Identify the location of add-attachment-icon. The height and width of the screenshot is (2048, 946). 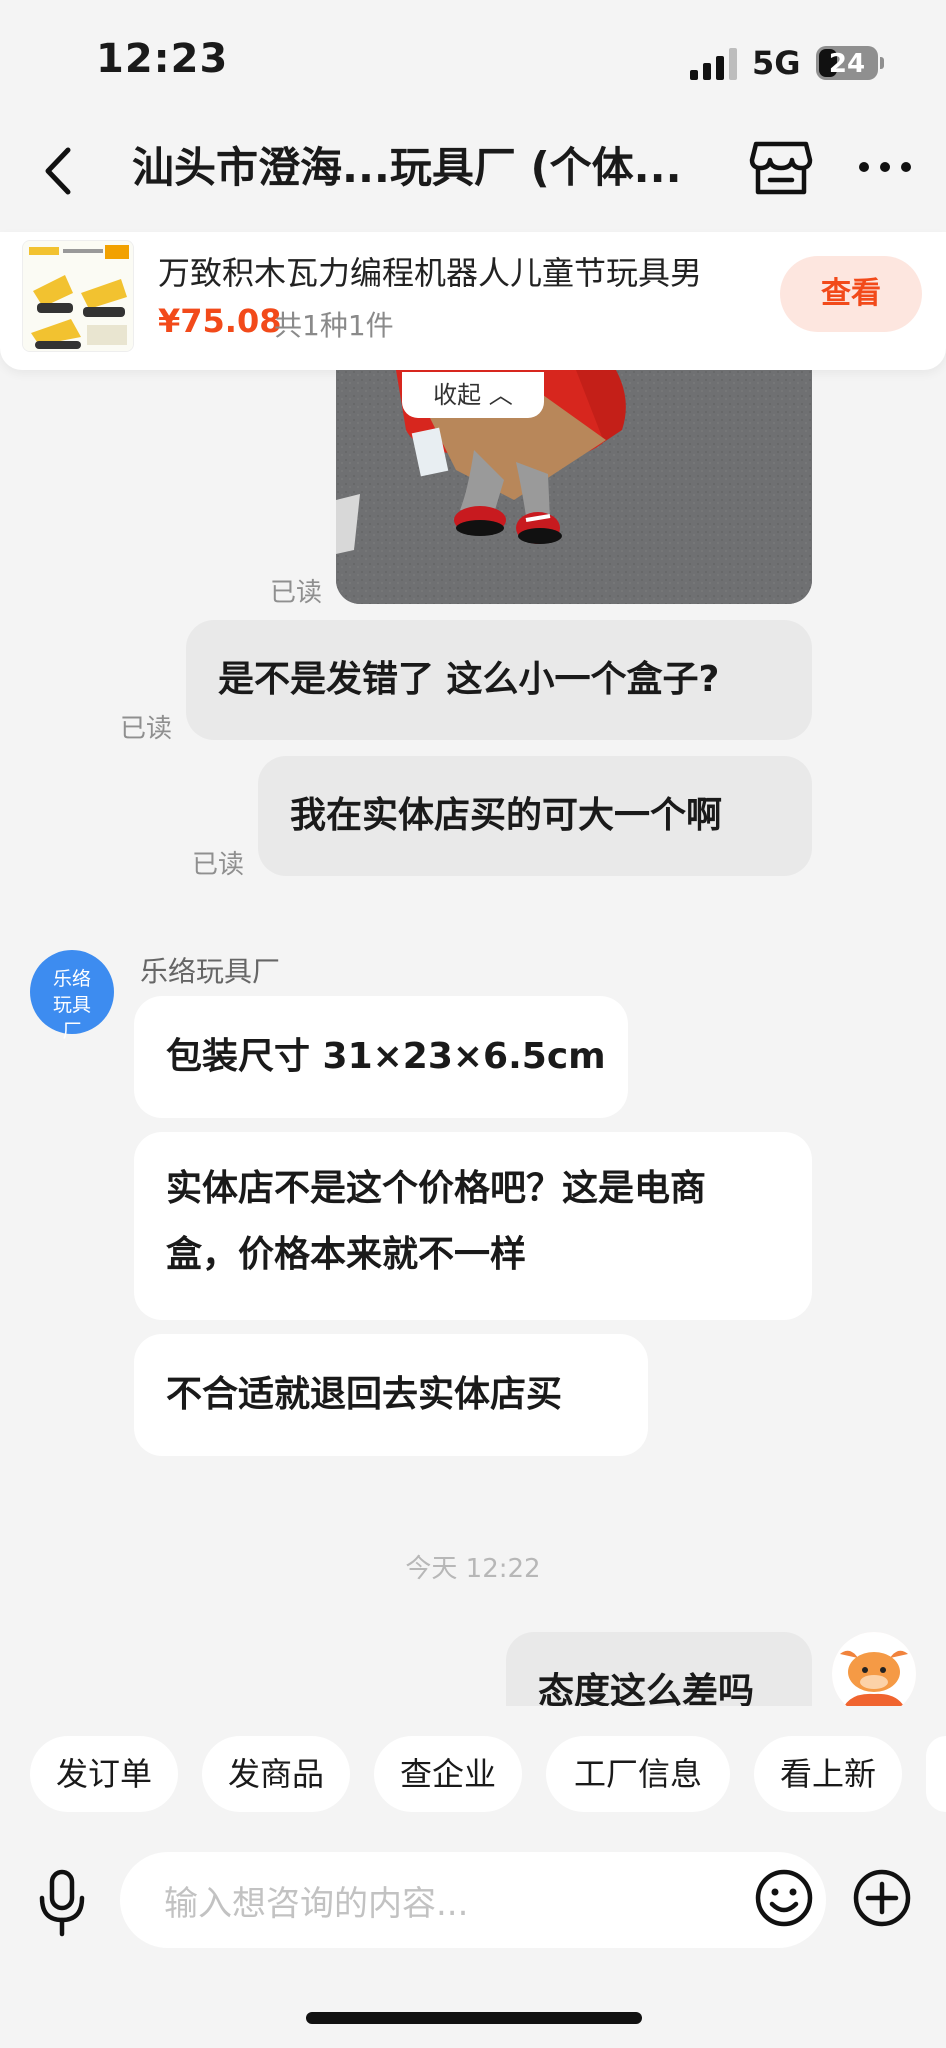
(882, 1898).